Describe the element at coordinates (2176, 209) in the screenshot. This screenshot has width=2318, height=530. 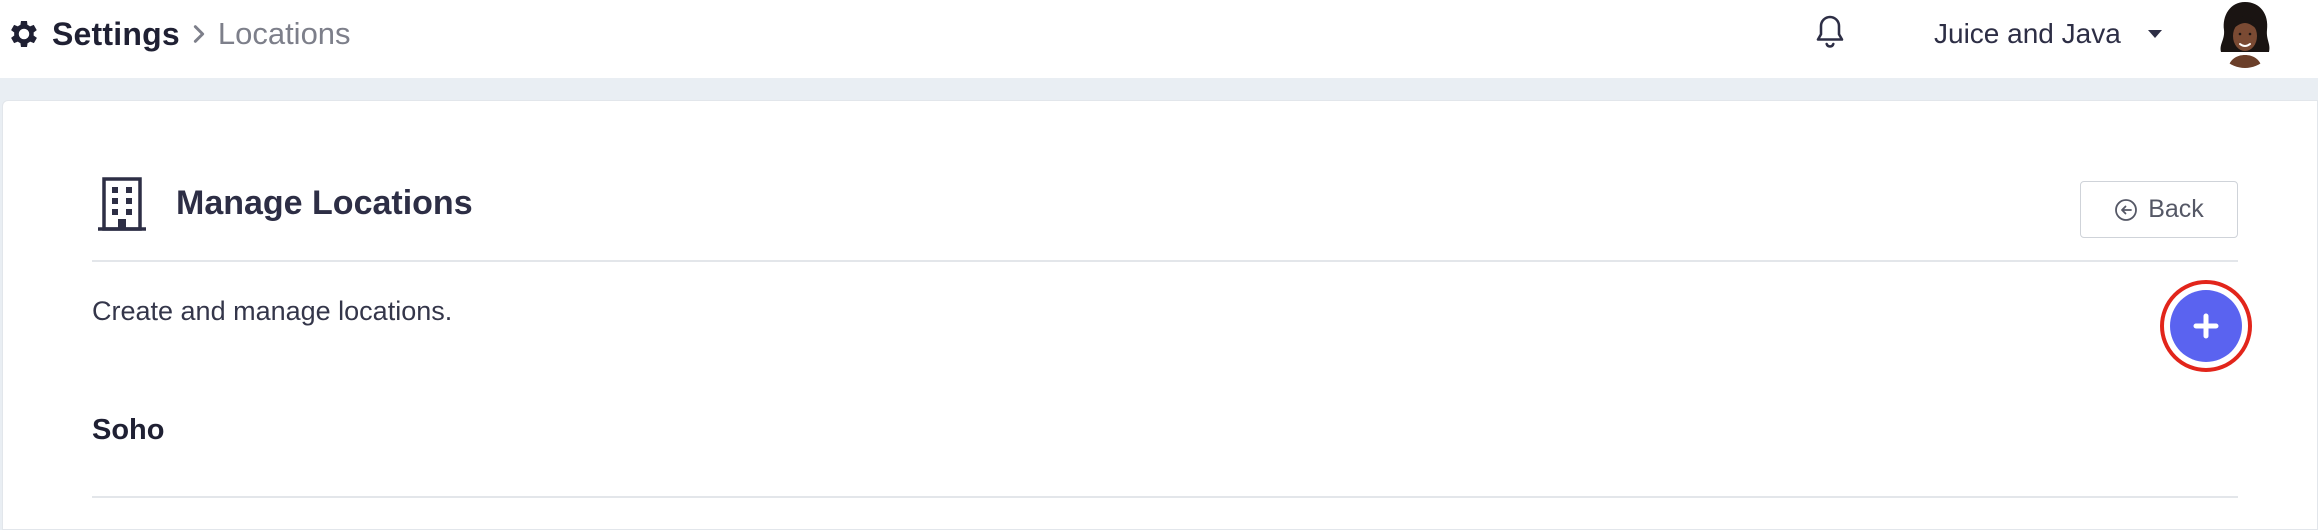
I see `back-button-label: Back` at that location.